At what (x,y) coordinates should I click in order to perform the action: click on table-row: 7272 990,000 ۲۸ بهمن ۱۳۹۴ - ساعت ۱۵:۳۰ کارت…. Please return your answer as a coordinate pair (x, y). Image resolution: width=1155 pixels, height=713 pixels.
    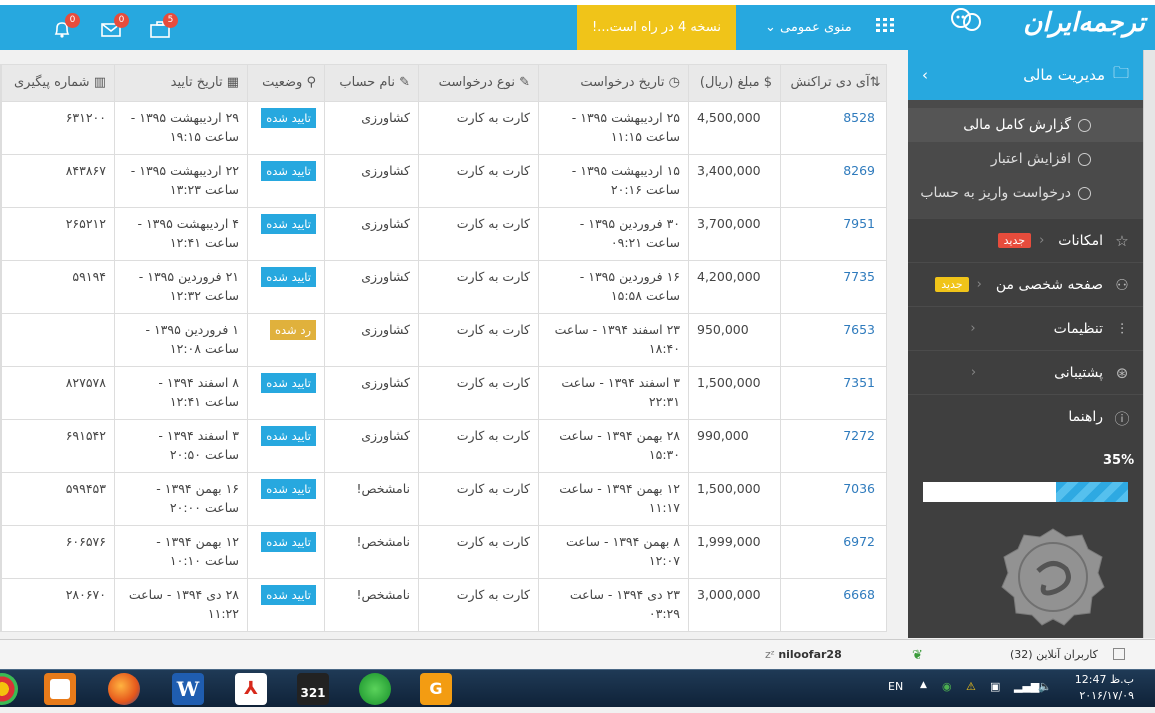
    Looking at the image, I should click on (443, 445).